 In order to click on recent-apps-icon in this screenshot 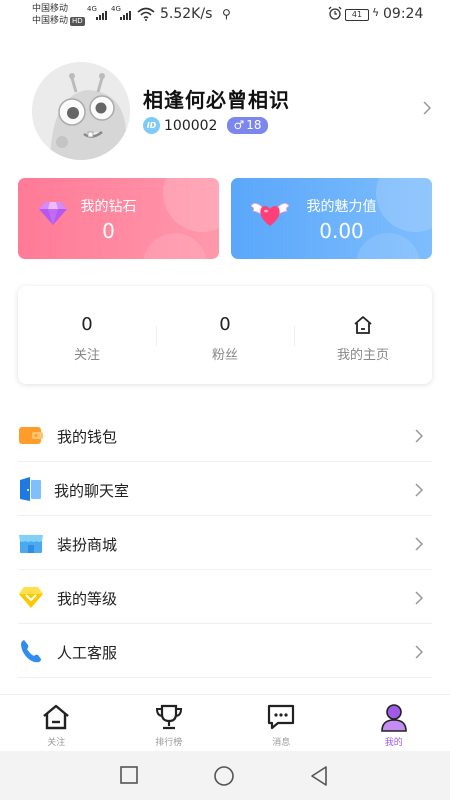, I will do `click(129, 775)`.